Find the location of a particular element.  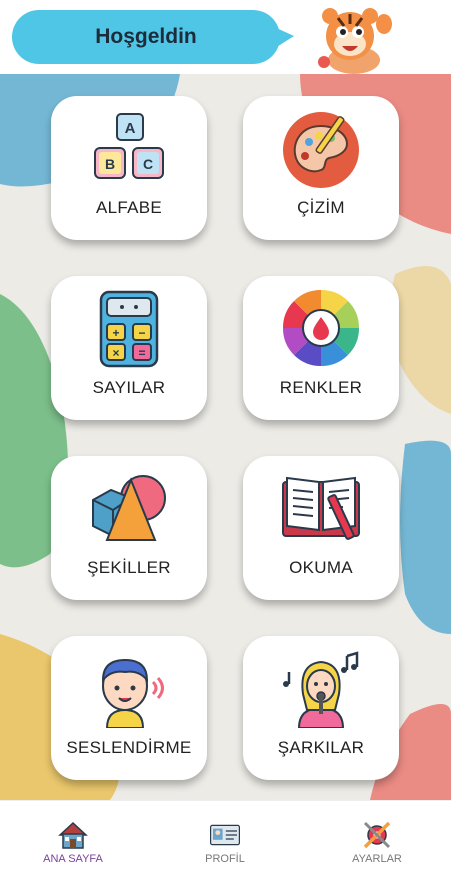

card-label: OKUMA is located at coordinates (321, 567).